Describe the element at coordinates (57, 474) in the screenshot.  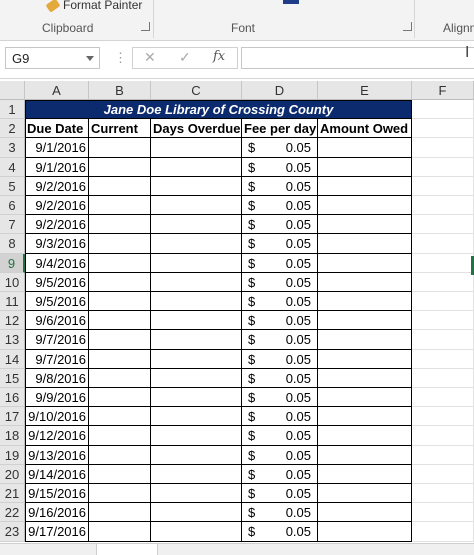
I see `due-date-cell: 9/14/2016` at that location.